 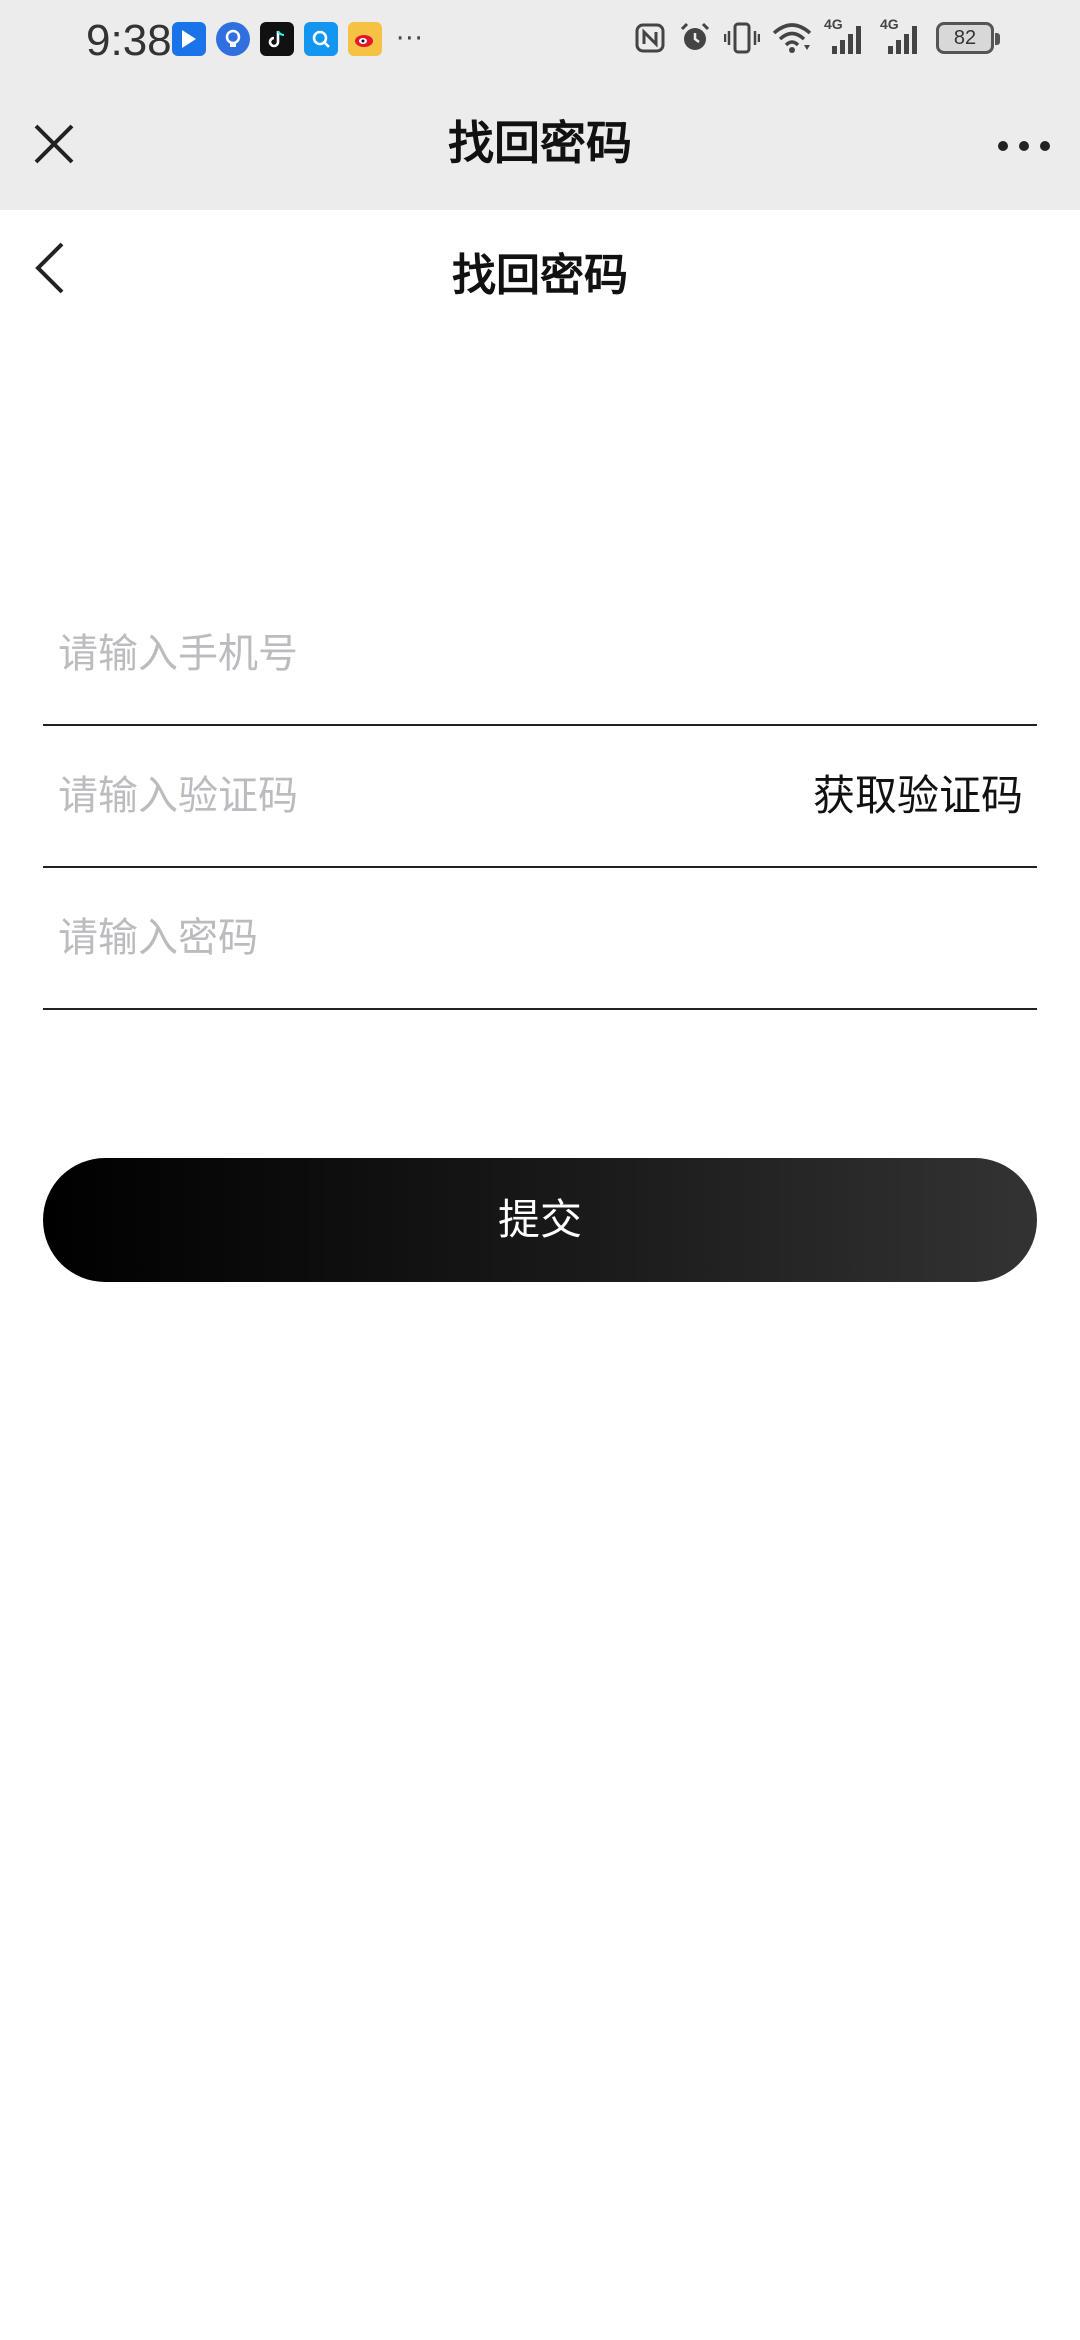 What do you see at coordinates (408, 654) in the screenshot?
I see `phone-input` at bounding box center [408, 654].